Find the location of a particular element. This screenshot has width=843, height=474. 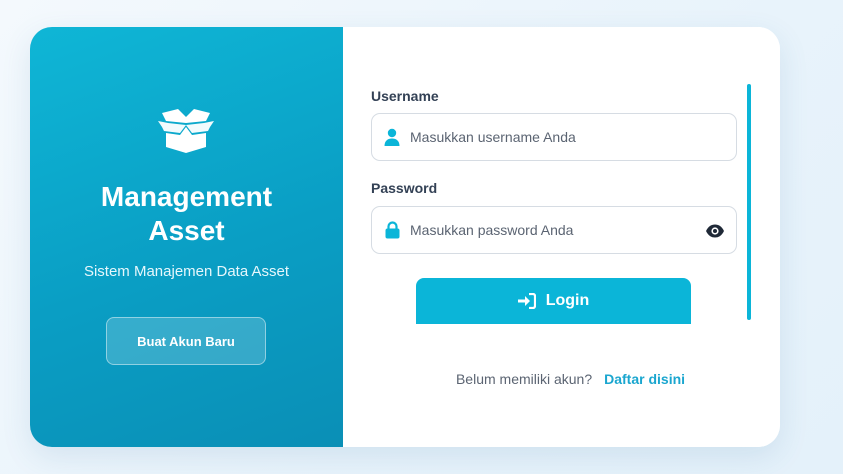

scrollbar is located at coordinates (749, 202).